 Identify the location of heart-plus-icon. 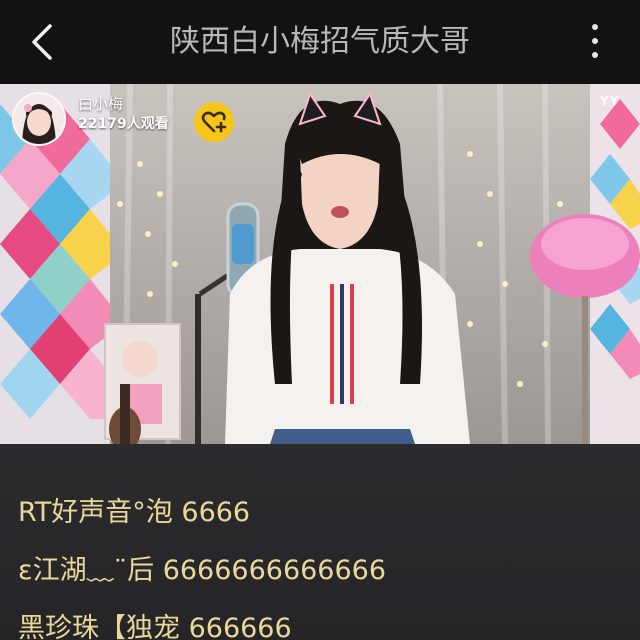
(214, 122).